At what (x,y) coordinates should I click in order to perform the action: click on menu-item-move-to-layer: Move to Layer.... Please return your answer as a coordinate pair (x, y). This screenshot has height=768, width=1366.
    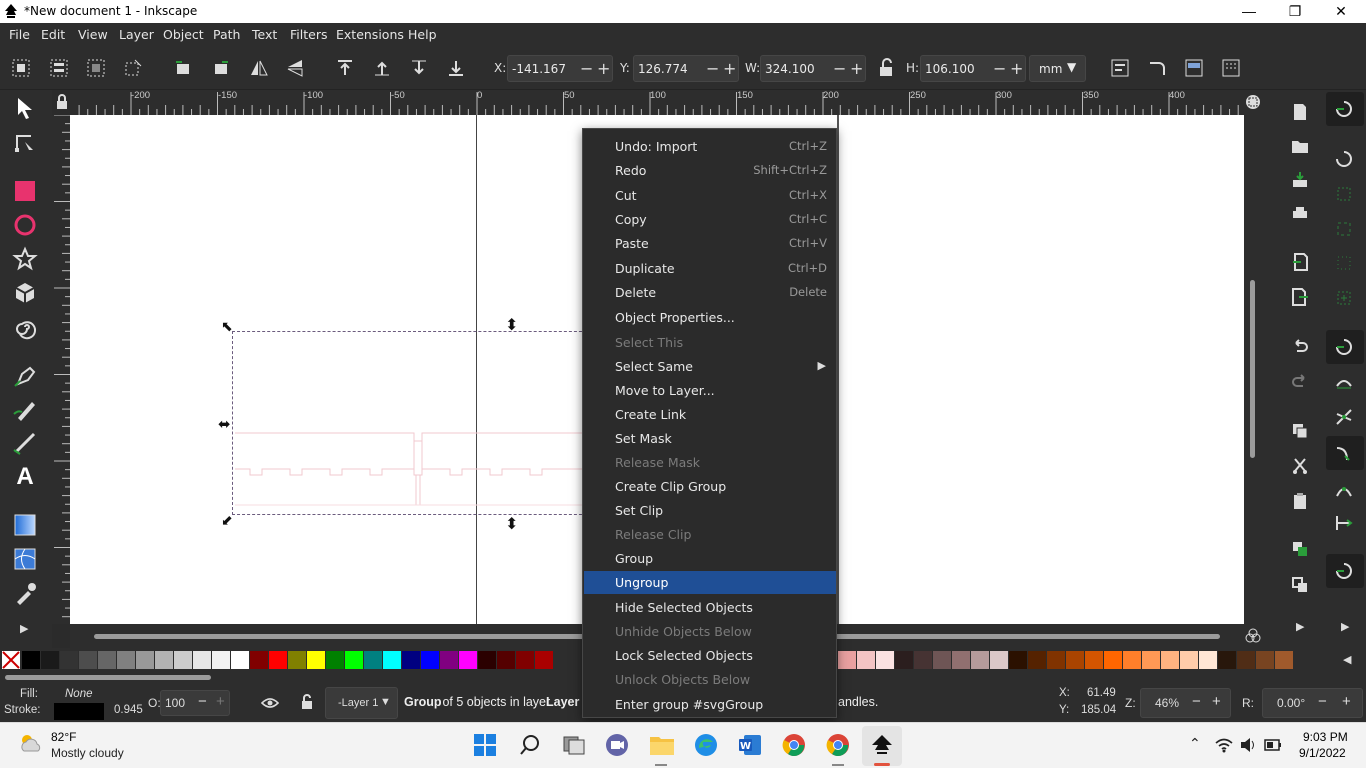
    Looking at the image, I should click on (710, 390).